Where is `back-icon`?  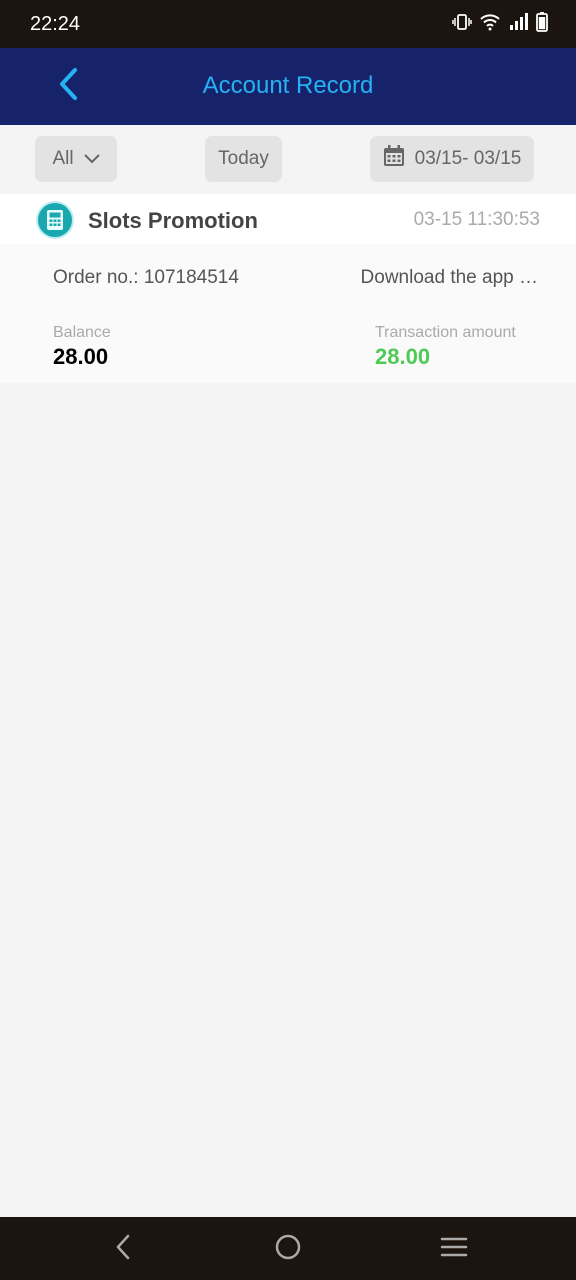
back-icon is located at coordinates (123, 1249).